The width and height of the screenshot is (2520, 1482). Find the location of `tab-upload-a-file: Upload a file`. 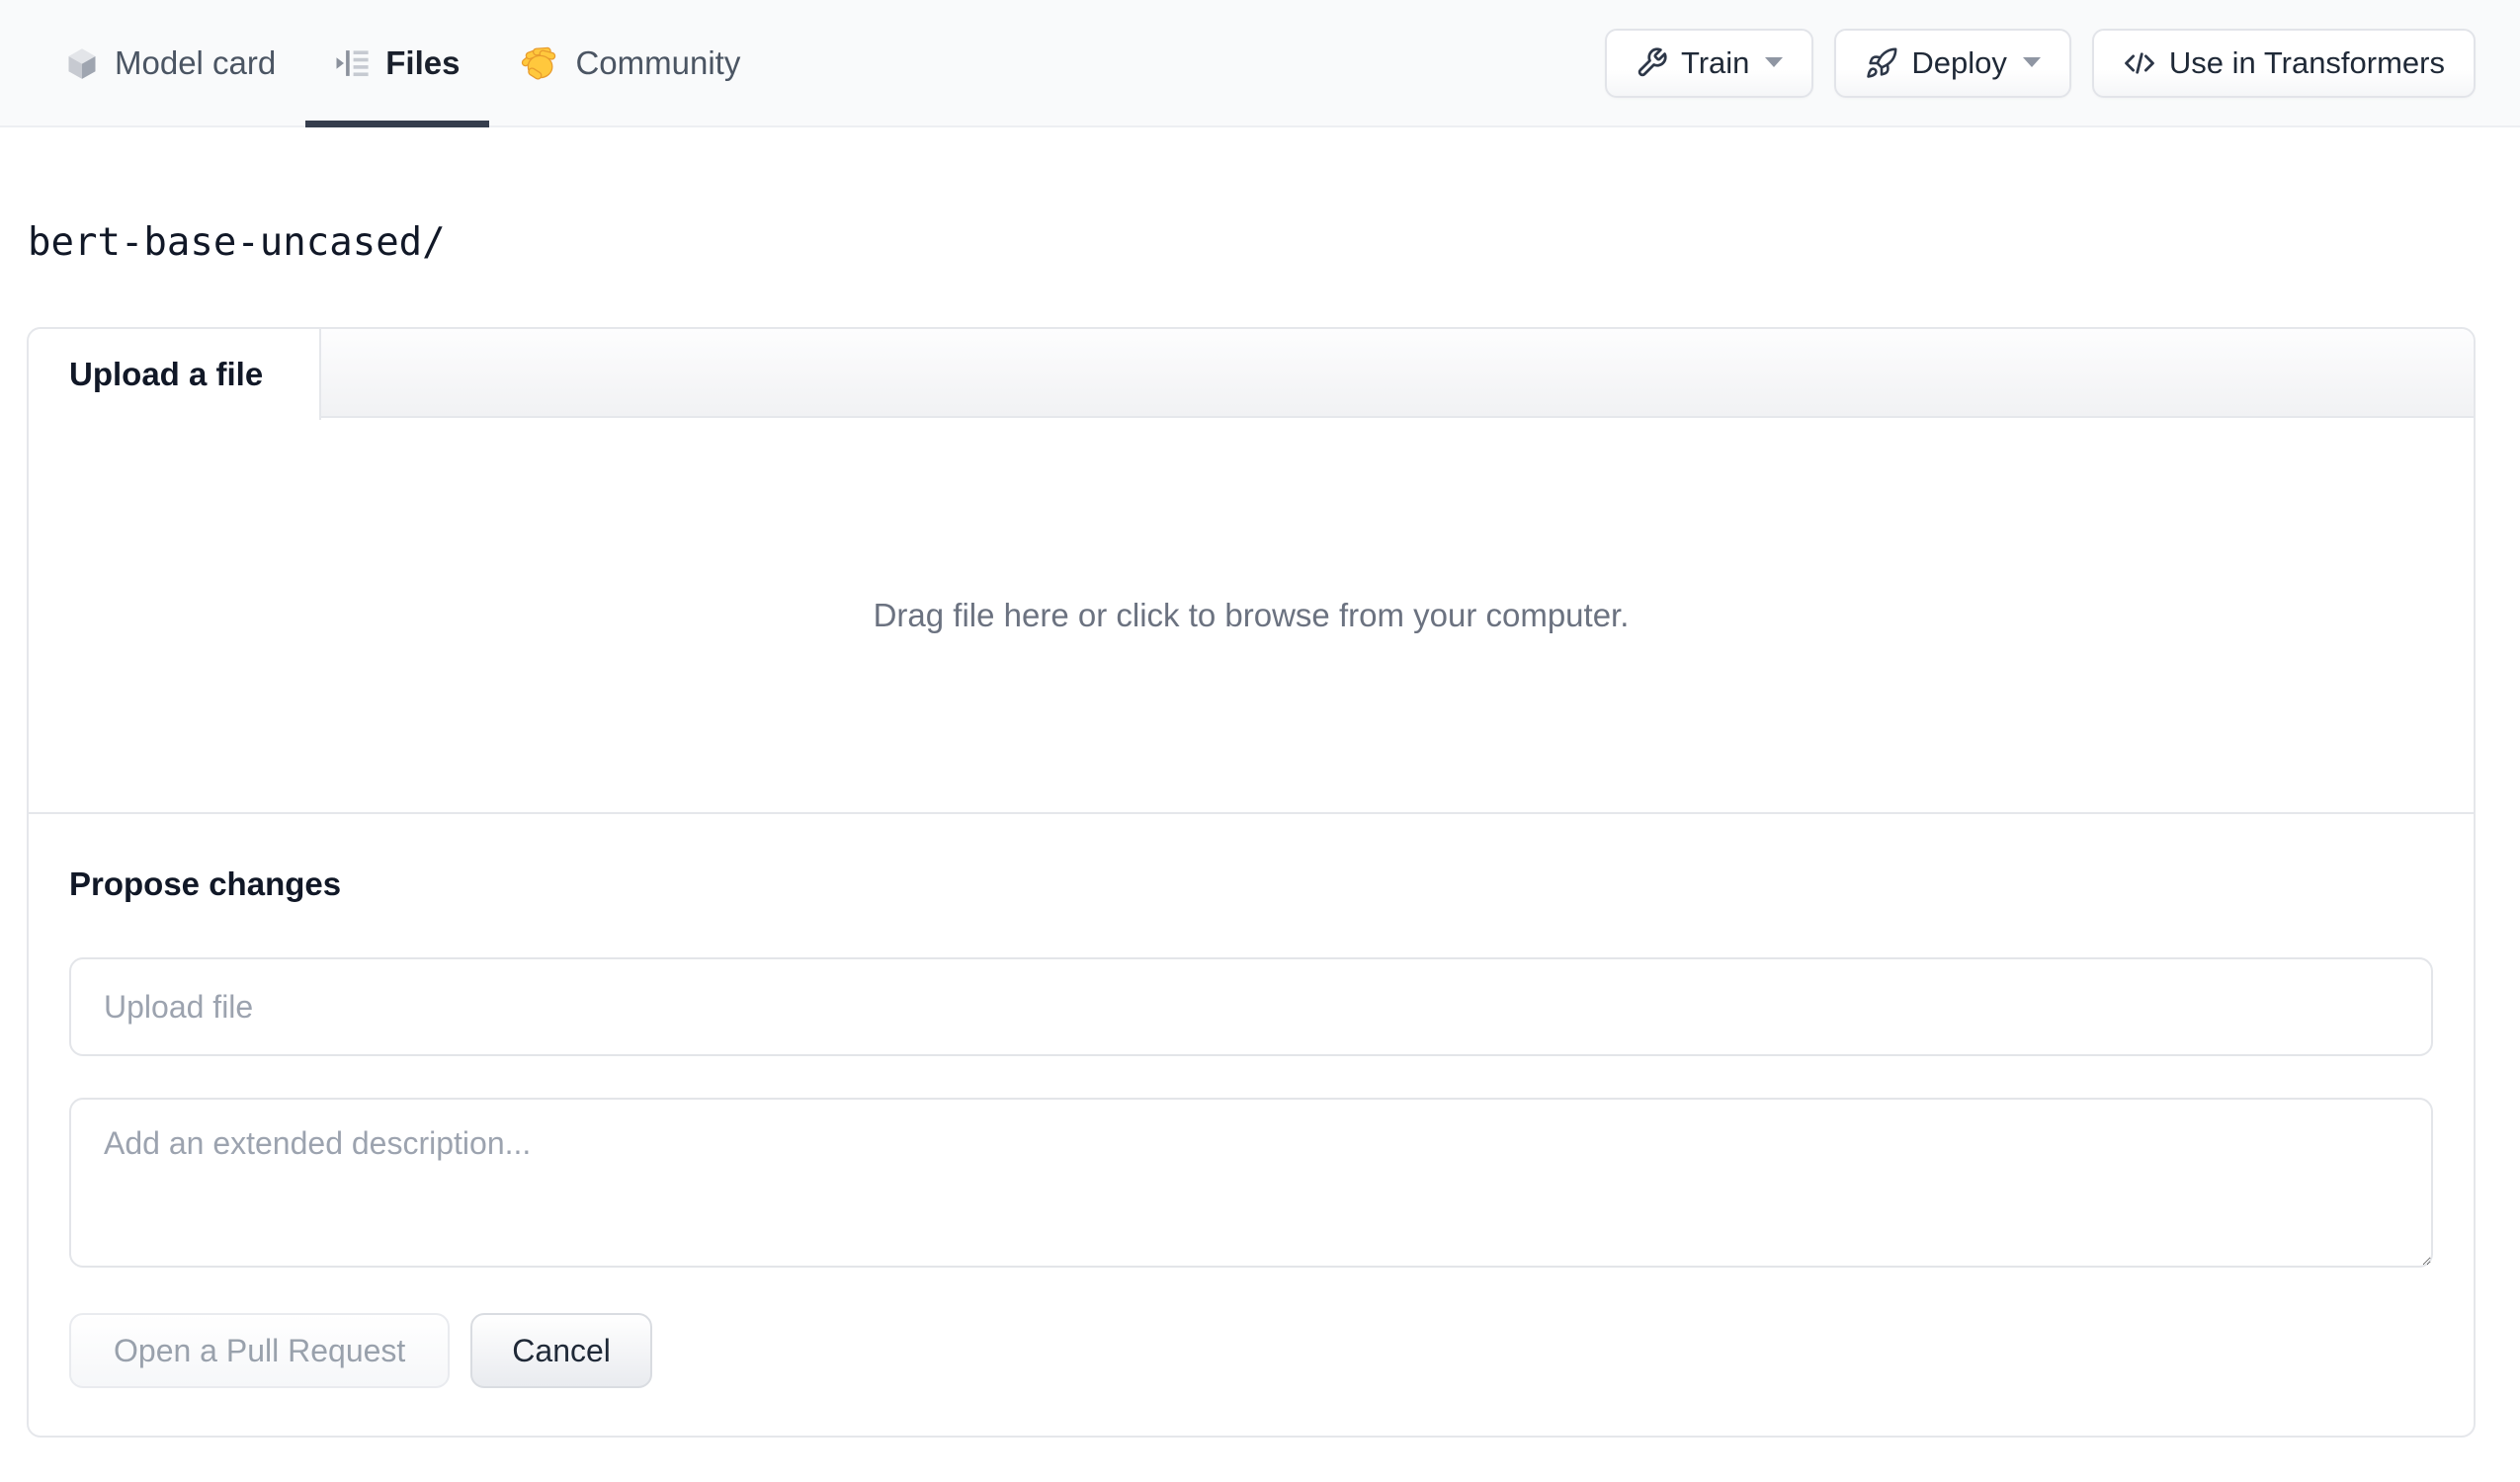

tab-upload-a-file: Upload a file is located at coordinates (175, 374).